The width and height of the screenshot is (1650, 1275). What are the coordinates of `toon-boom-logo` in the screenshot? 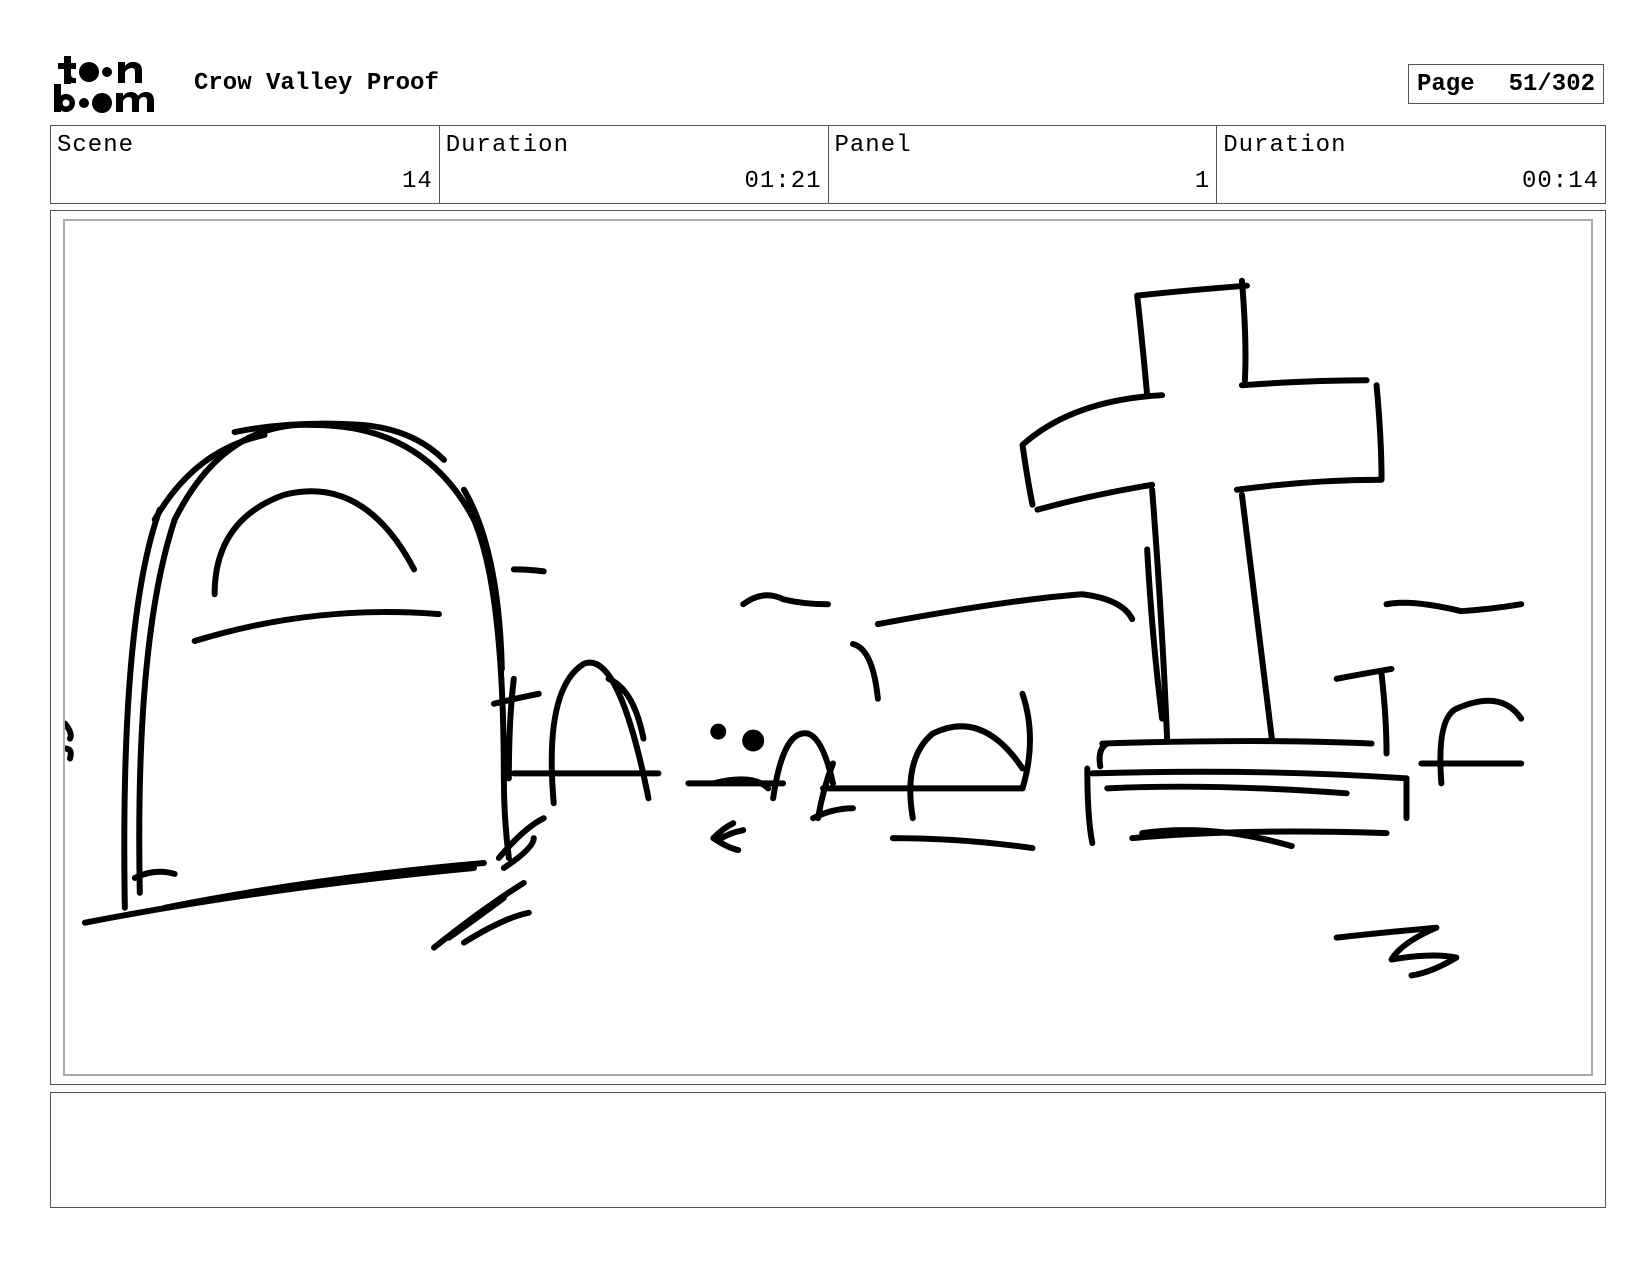 It's located at (114, 85).